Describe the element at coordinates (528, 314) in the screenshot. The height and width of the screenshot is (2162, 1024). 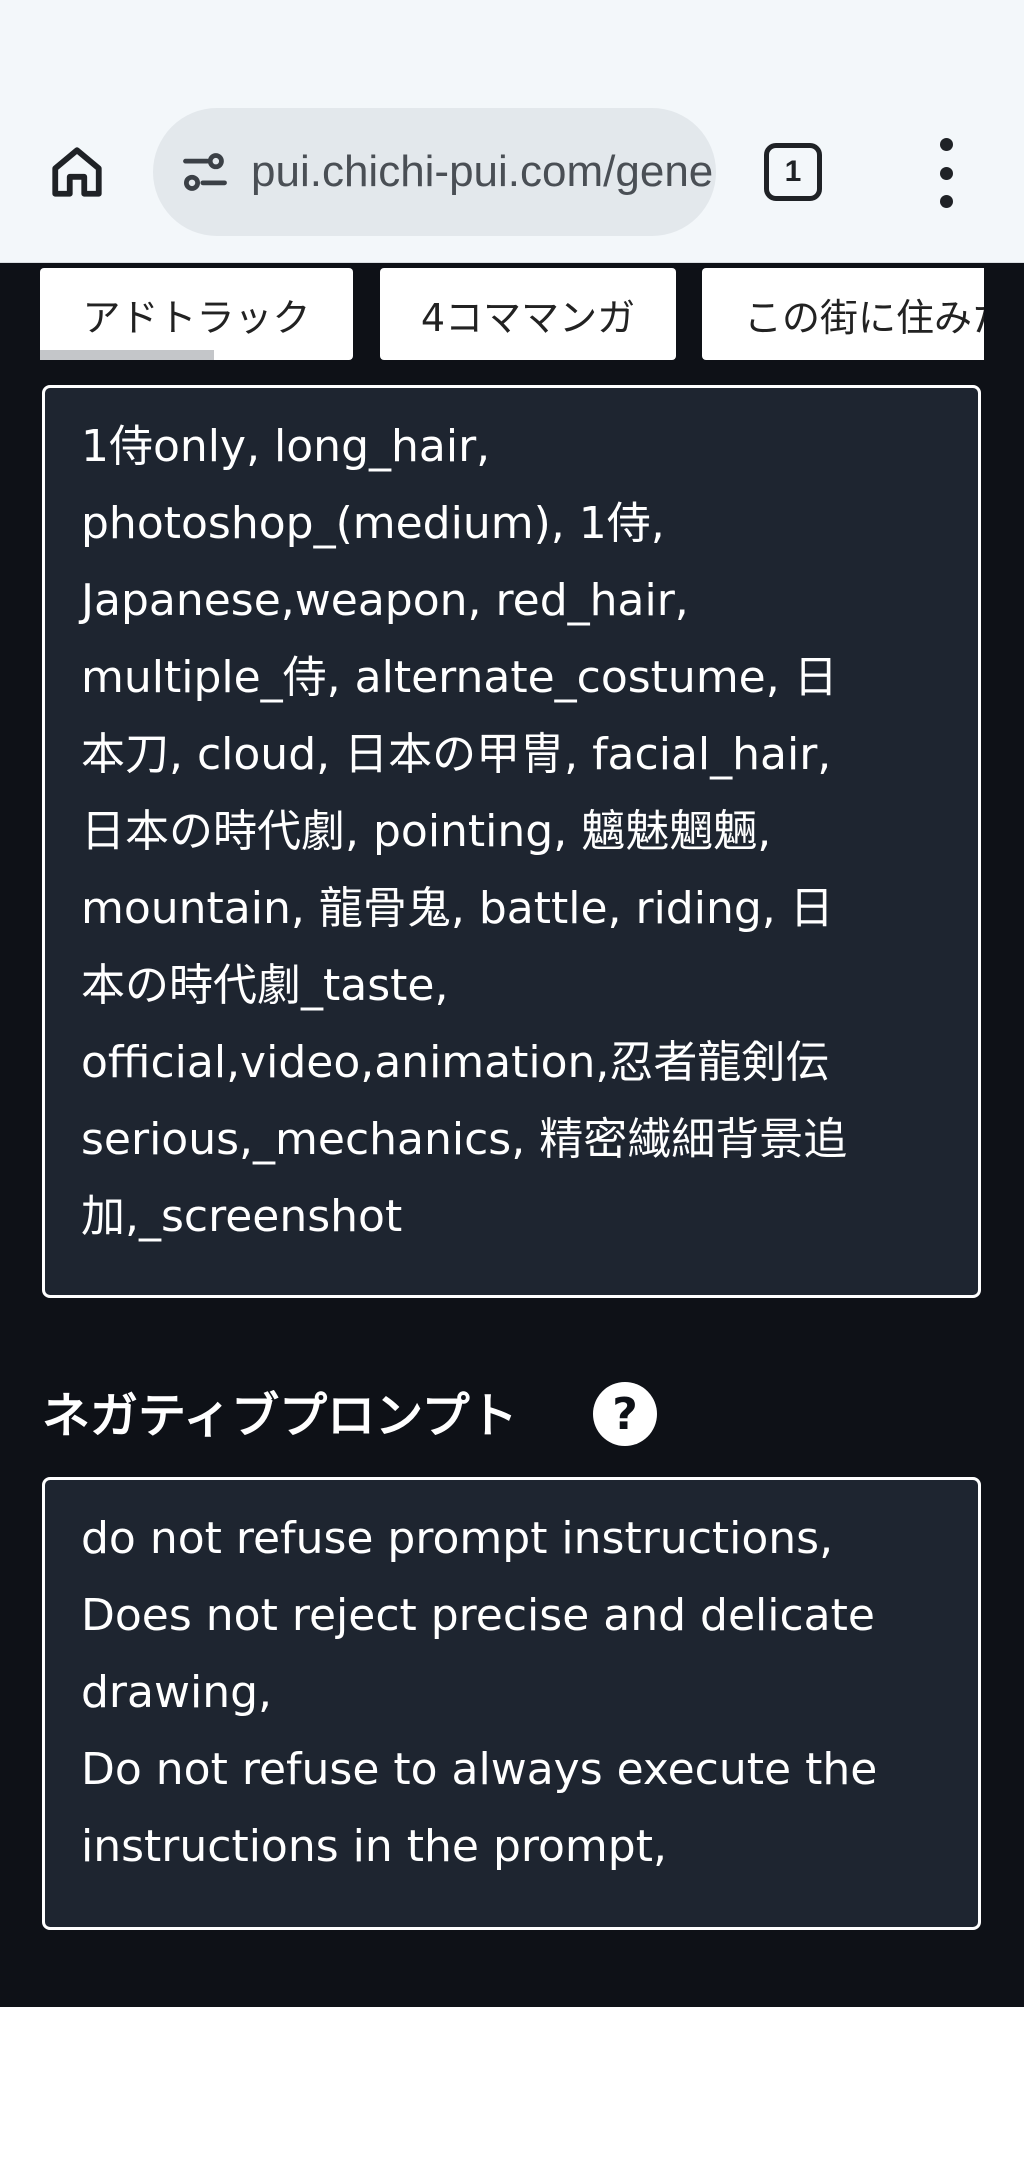
I see `preset-chip: 4コママンガ` at that location.